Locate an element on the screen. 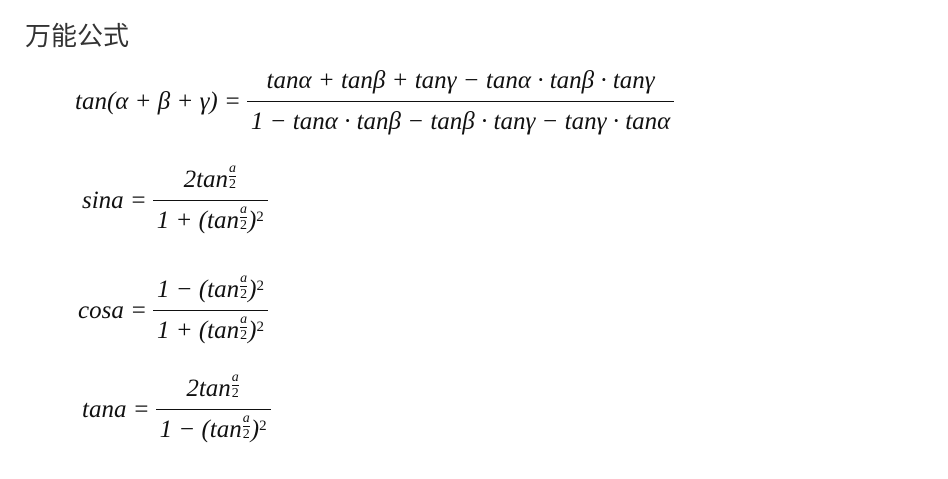 Image resolution: width=948 pixels, height=479 pixels. formula-2: sina = 2tan a 2 1 + (tan a 2) 2 is located at coordinates (175, 199).